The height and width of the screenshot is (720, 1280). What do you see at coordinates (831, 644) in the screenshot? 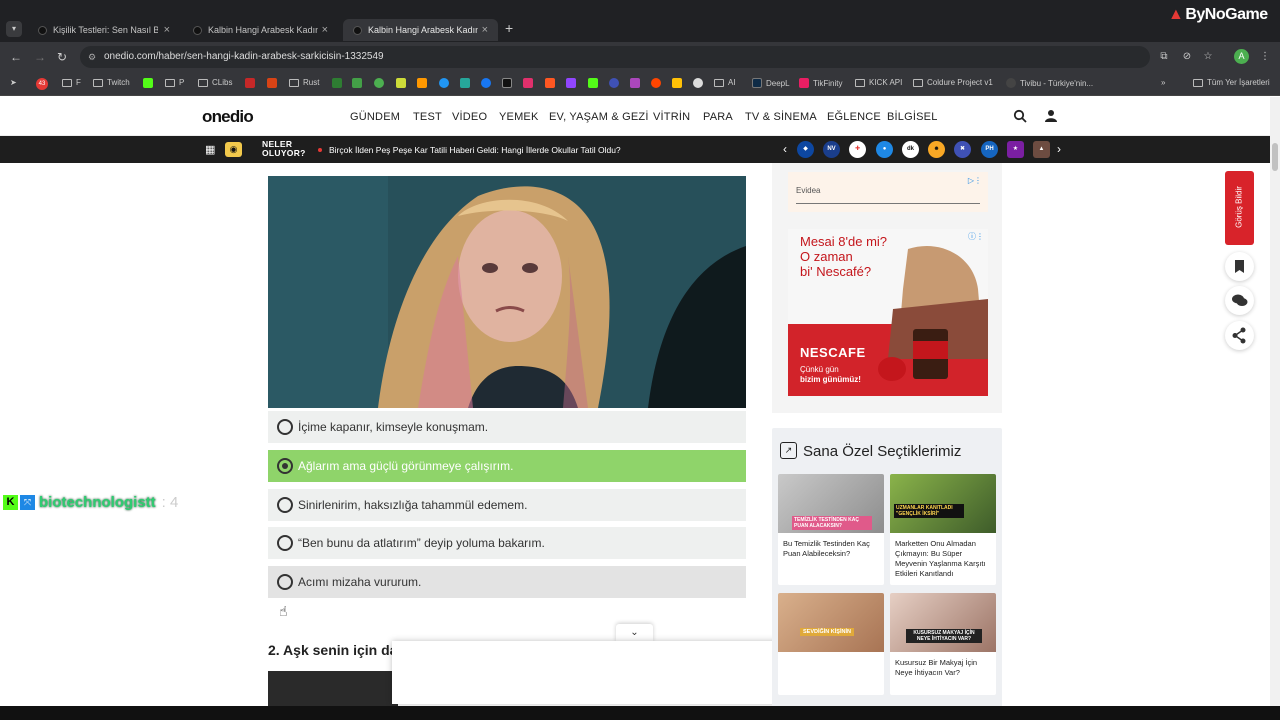
I see `pick-card-3: SEVDİĞİN KİŞİNİN` at bounding box center [831, 644].